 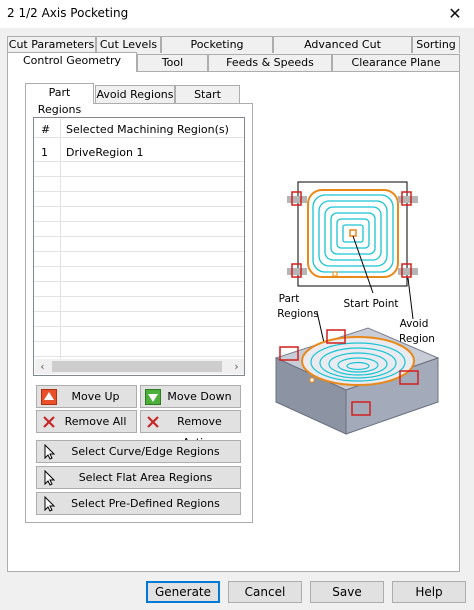 I want to click on table-header: # Selected Machining Region(s), so click(x=139, y=128).